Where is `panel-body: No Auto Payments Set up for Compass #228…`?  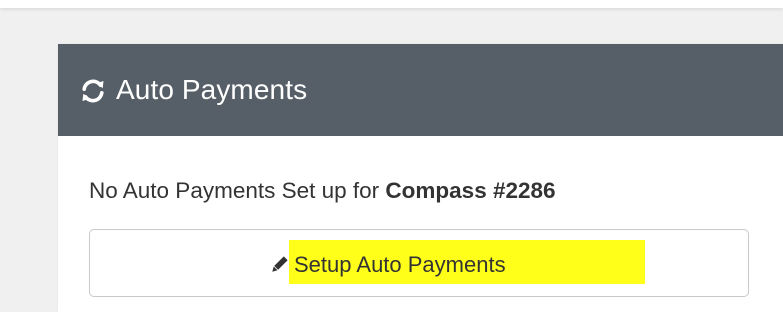 panel-body: No Auto Payments Set up for Compass #228… is located at coordinates (420, 191).